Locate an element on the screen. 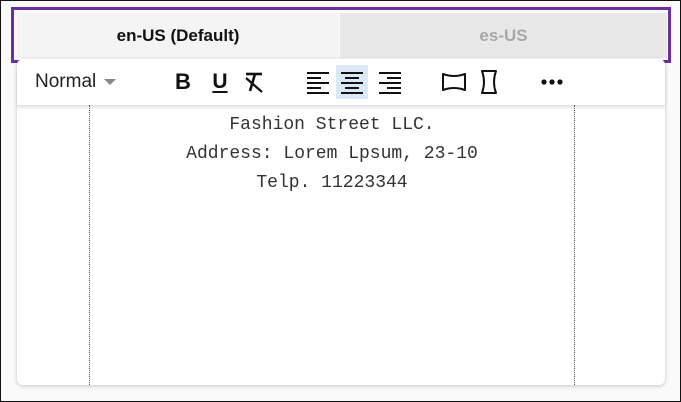 The height and width of the screenshot is (402, 681). align-right-icon is located at coordinates (390, 83).